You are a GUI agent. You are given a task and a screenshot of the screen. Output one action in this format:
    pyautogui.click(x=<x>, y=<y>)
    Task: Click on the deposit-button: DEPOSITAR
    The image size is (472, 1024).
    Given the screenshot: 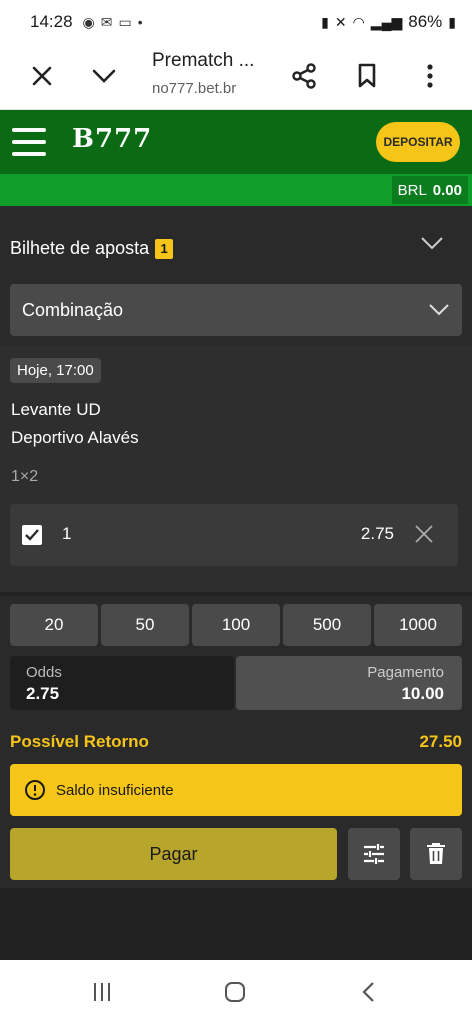 What is the action you would take?
    pyautogui.click(x=418, y=142)
    